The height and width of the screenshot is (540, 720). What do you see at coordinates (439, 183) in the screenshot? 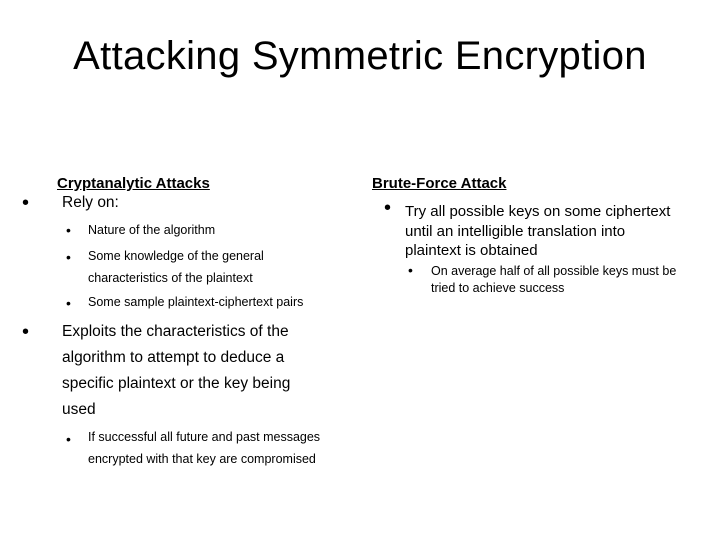
I see `right-heading: Brute-Force Attack` at bounding box center [439, 183].